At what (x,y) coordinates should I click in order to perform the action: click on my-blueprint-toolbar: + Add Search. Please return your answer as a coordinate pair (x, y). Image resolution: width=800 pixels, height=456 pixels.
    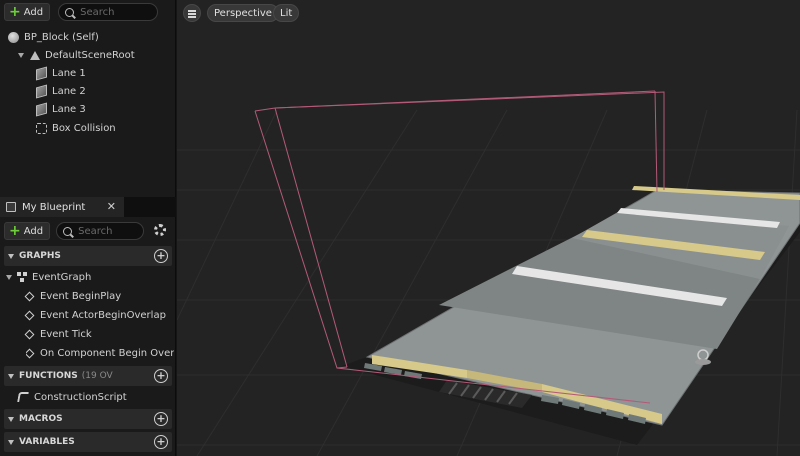
    Looking at the image, I should click on (74, 231).